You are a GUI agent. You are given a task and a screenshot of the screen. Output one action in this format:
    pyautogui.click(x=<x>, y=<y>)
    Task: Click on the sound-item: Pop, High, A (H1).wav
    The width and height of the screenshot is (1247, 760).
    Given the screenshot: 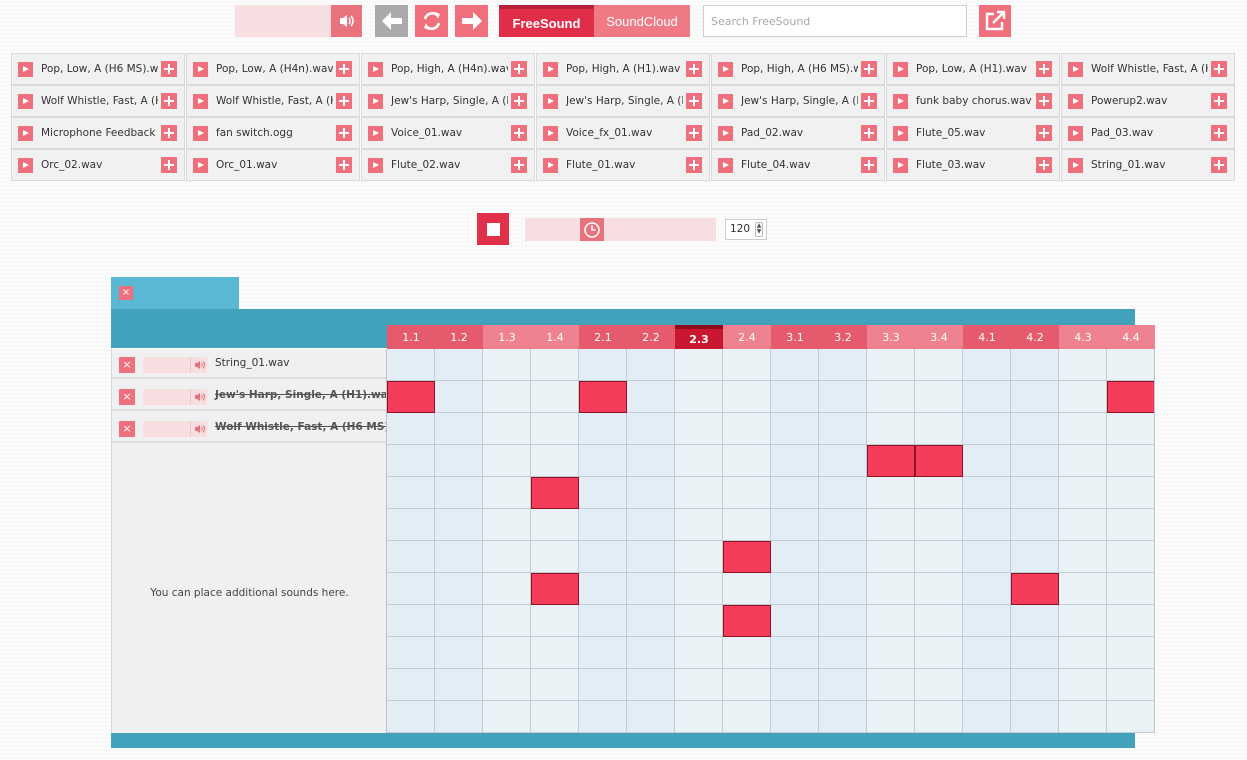 What is the action you would take?
    pyautogui.click(x=623, y=69)
    